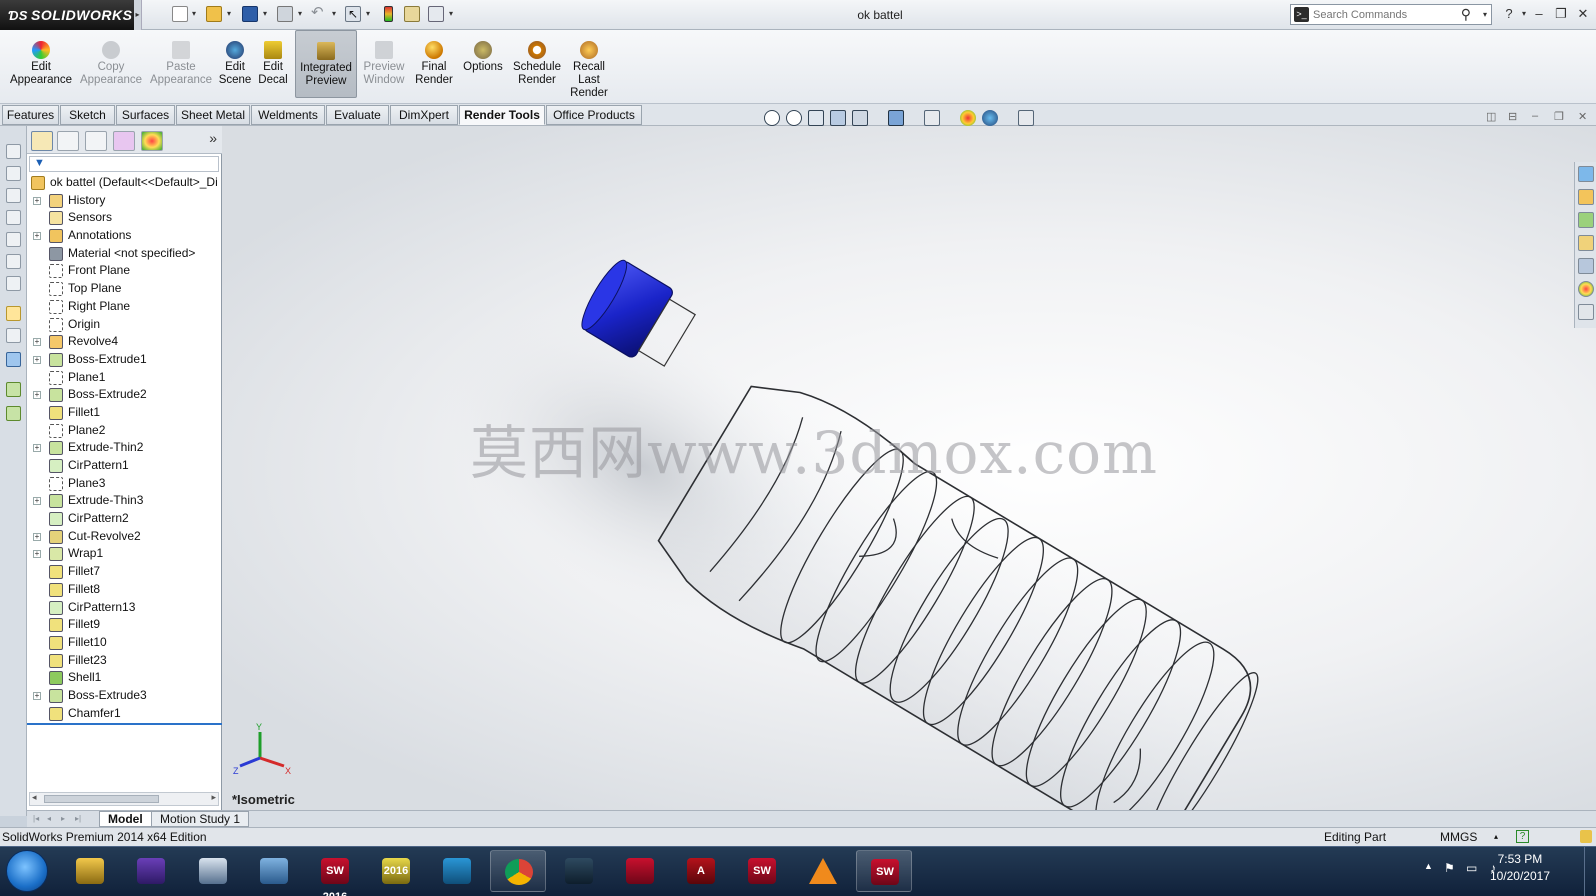 The width and height of the screenshot is (1596, 896). I want to click on home-icon, so click(1586, 197).